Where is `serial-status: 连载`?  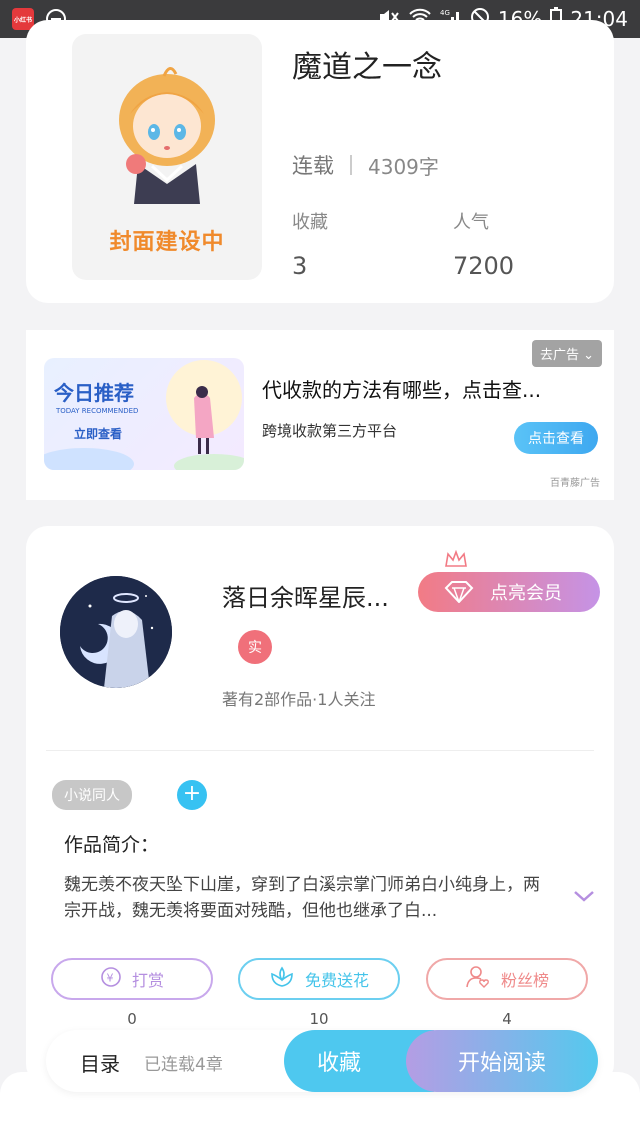
serial-status: 连载 is located at coordinates (313, 166).